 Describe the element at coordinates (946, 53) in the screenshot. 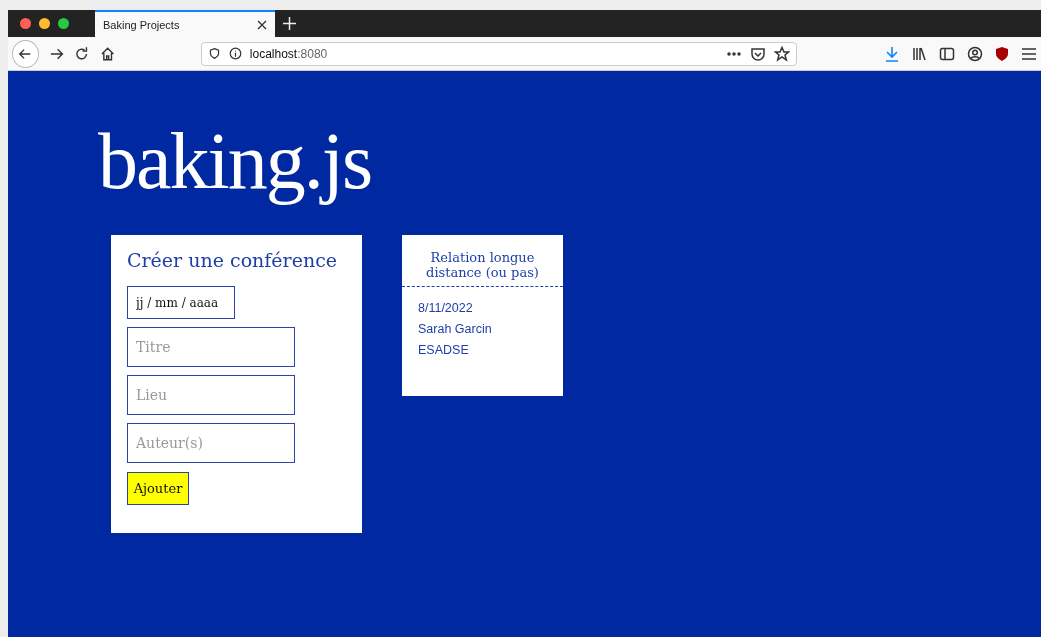

I see `sidebar-icon` at that location.